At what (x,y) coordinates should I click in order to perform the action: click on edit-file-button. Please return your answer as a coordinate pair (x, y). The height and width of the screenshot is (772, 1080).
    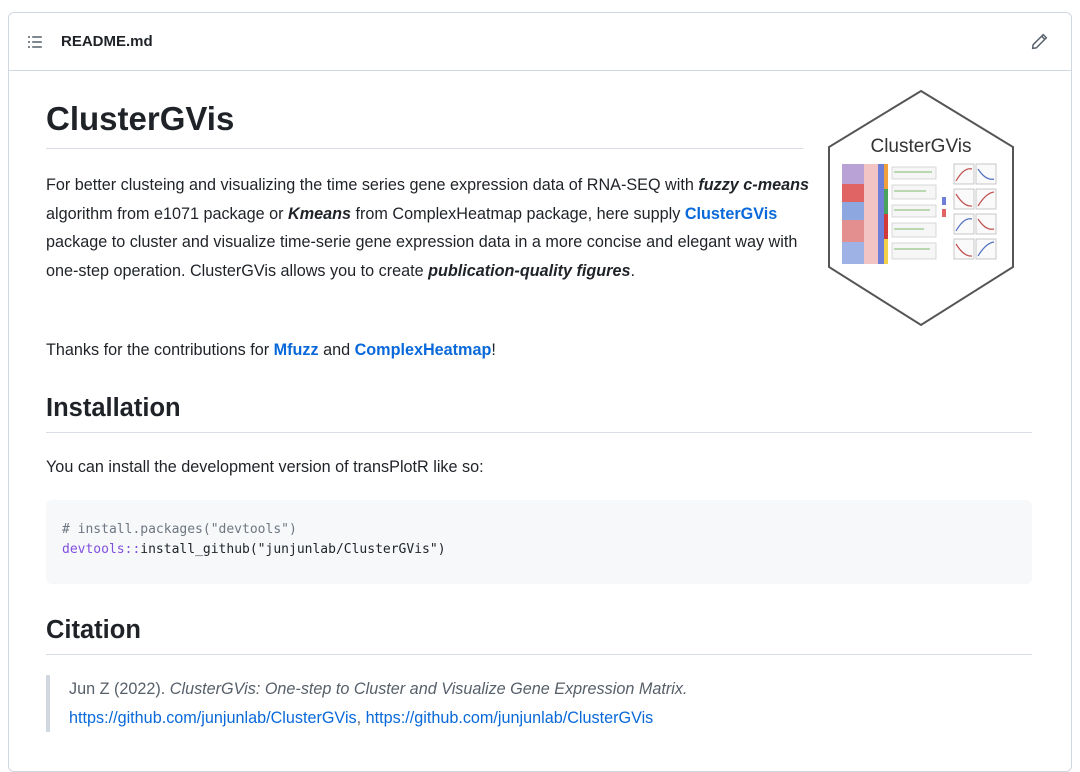
    Looking at the image, I should click on (1039, 42).